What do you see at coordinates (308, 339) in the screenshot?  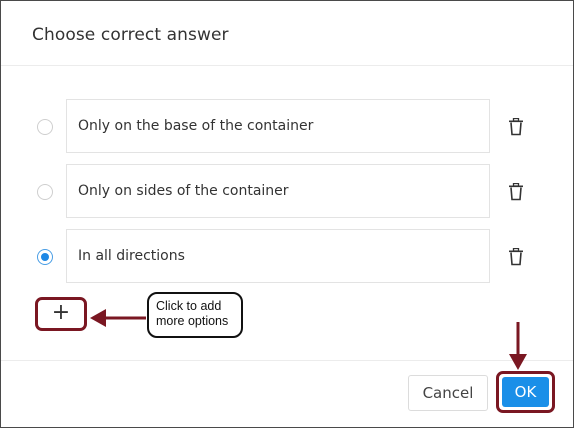 I see `annotation-arrows` at bounding box center [308, 339].